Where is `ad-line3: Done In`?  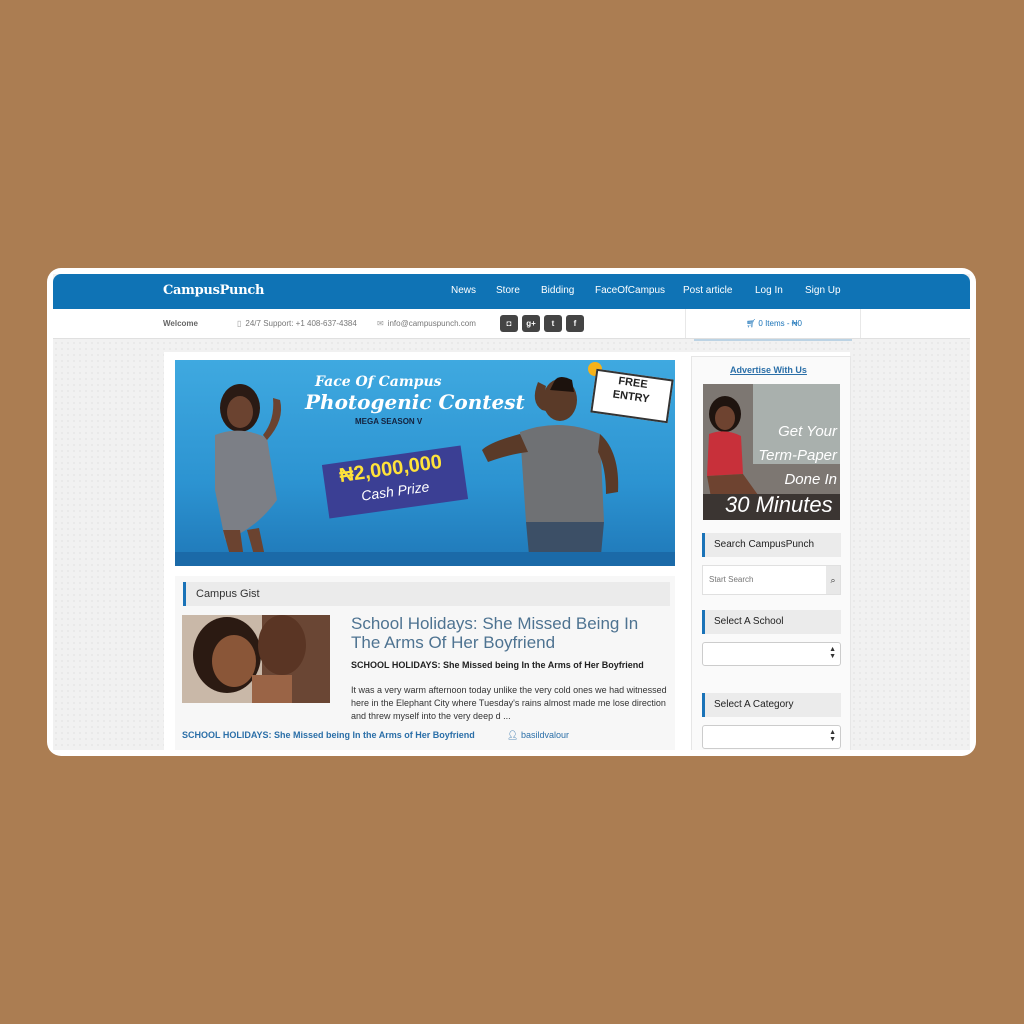
ad-line3: Done In is located at coordinates (810, 479).